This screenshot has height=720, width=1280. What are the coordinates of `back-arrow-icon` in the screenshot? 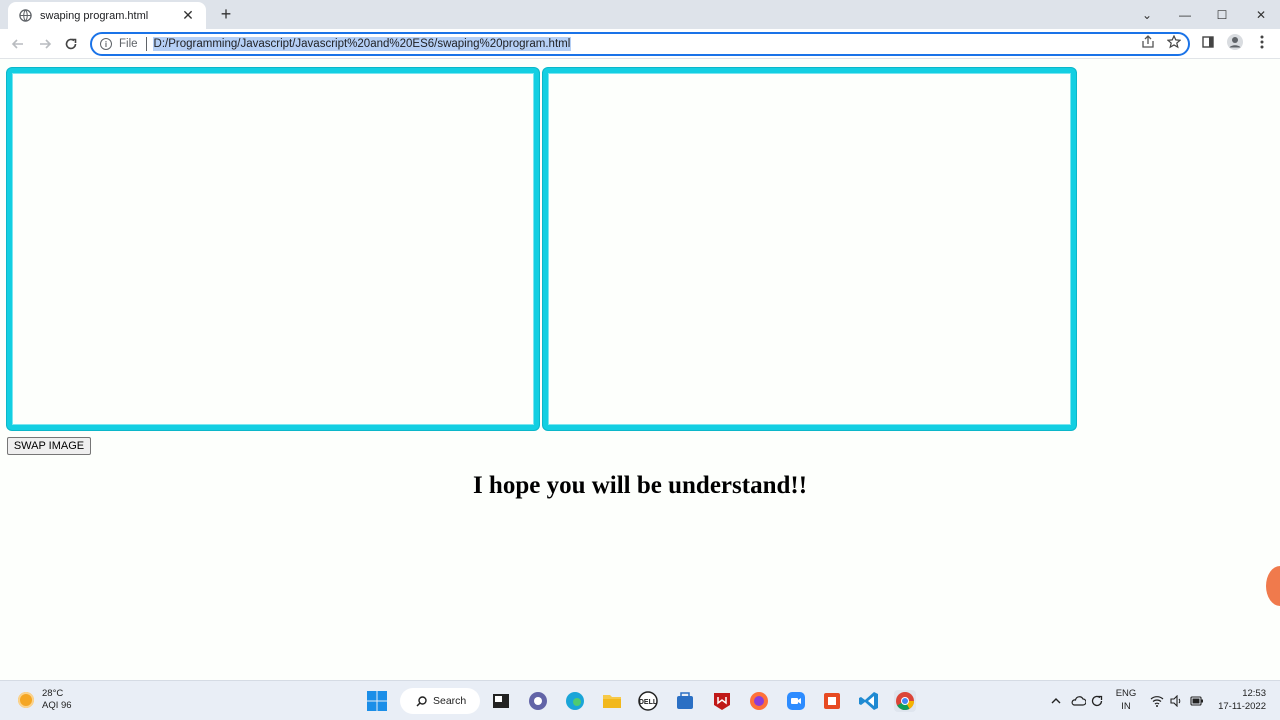 It's located at (18, 44).